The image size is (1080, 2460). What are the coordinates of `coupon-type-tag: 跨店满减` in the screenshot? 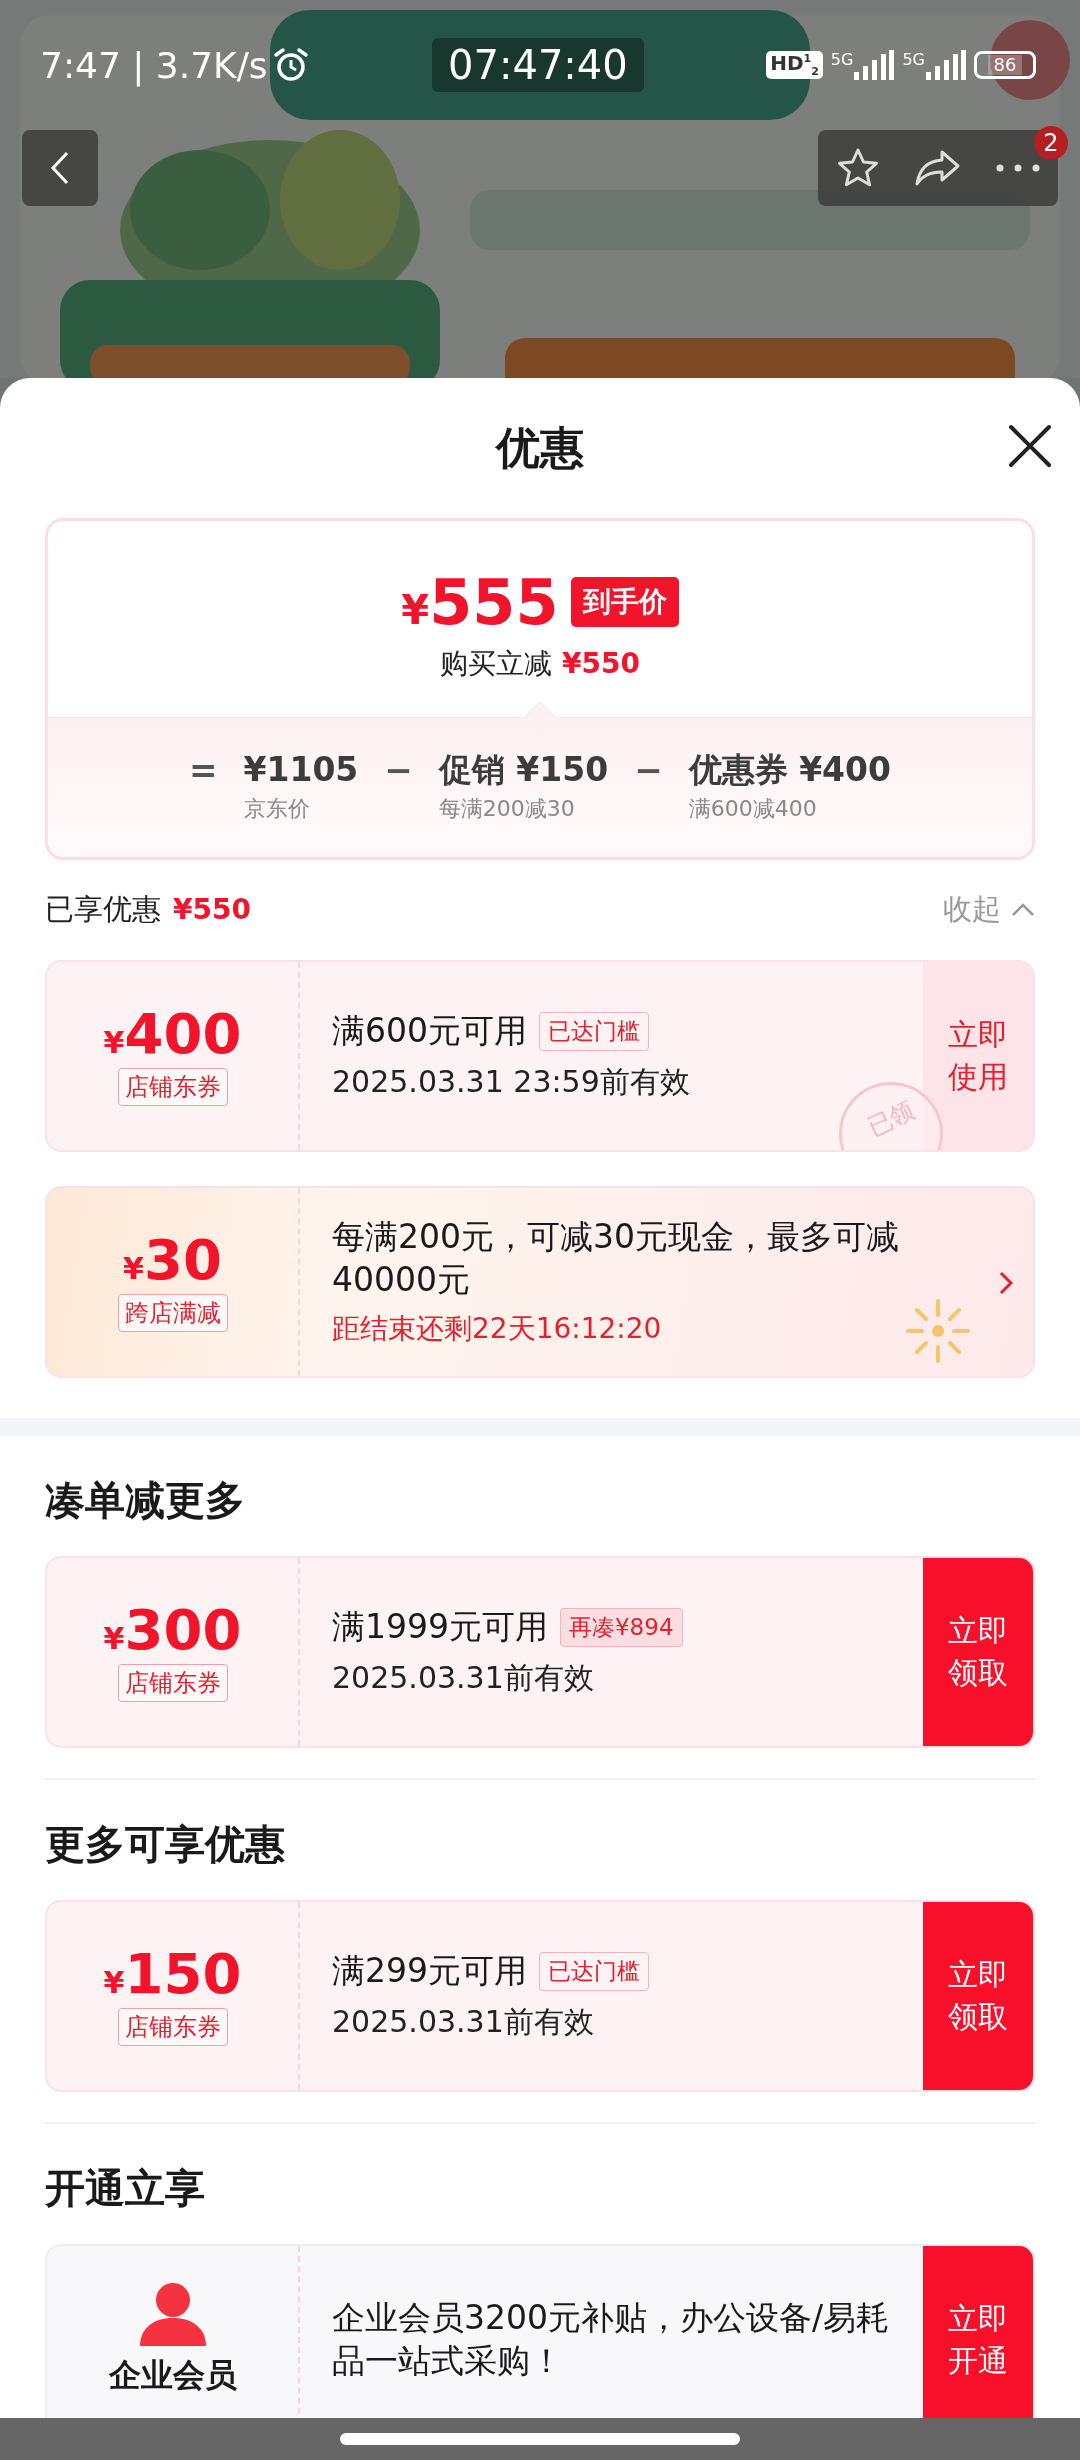 It's located at (172, 1313).